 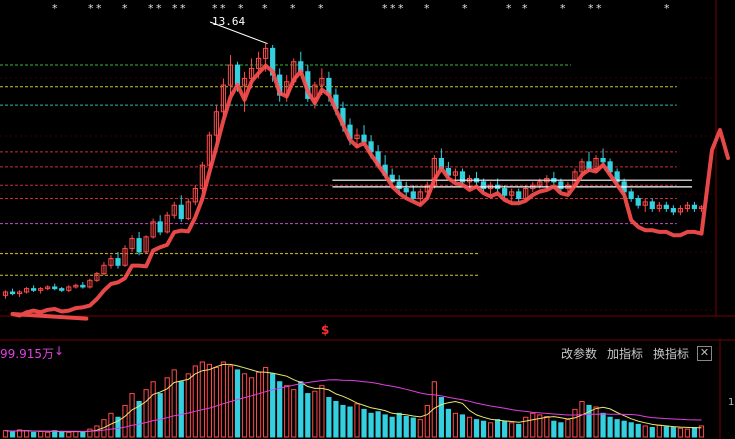 I want to click on down-arrow-icon: ↓, so click(x=59, y=351).